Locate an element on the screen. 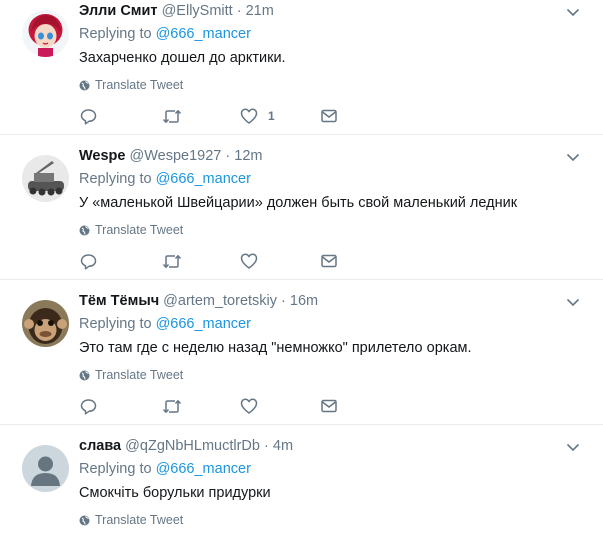 This screenshot has width=603, height=540. user-handle: @artem_toretskiy is located at coordinates (220, 301).